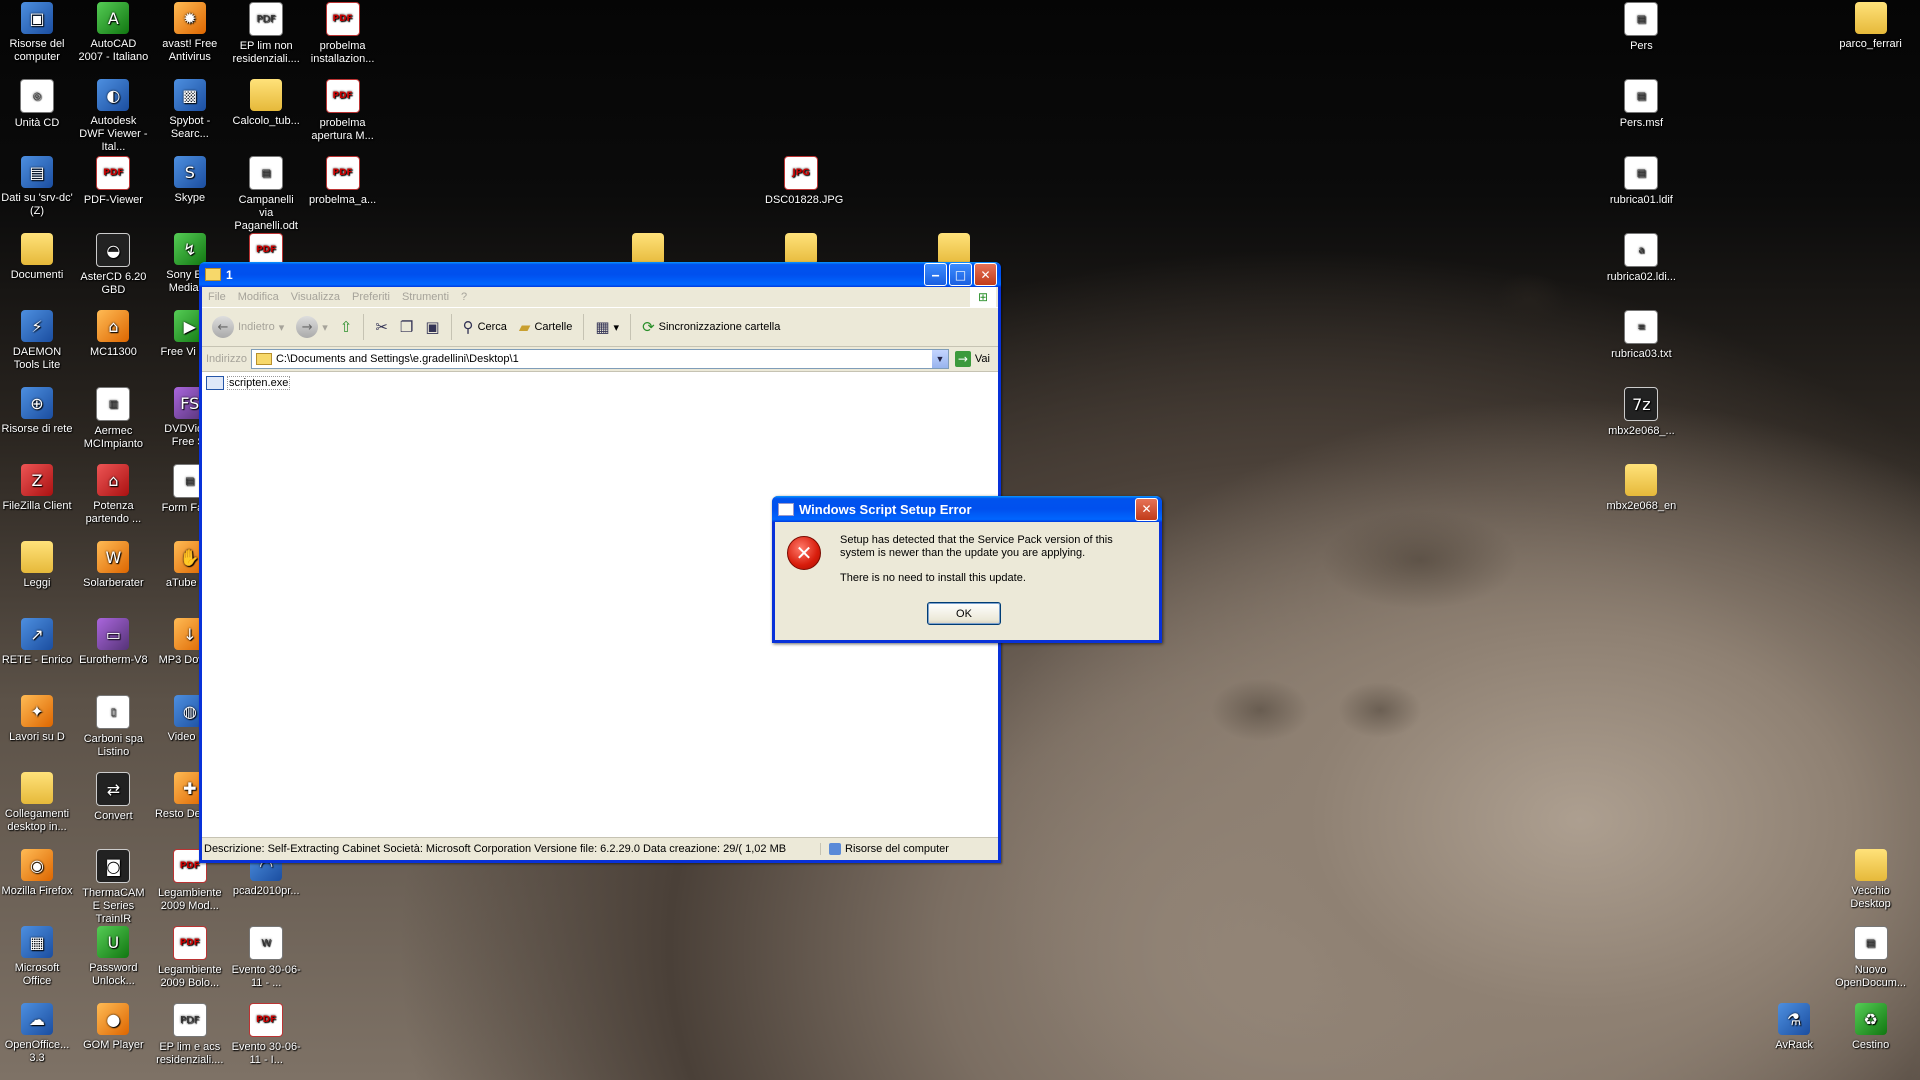 The width and height of the screenshot is (1920, 1080). Describe the element at coordinates (985, 274) in the screenshot. I see `close-button: ✕` at that location.